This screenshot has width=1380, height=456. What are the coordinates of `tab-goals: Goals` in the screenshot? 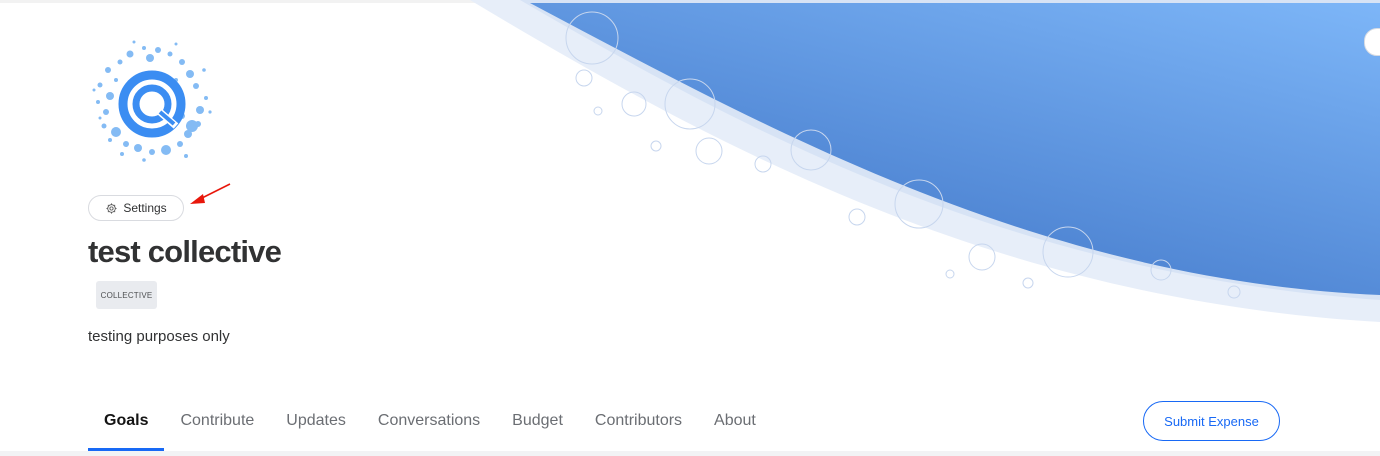 It's located at (126, 427).